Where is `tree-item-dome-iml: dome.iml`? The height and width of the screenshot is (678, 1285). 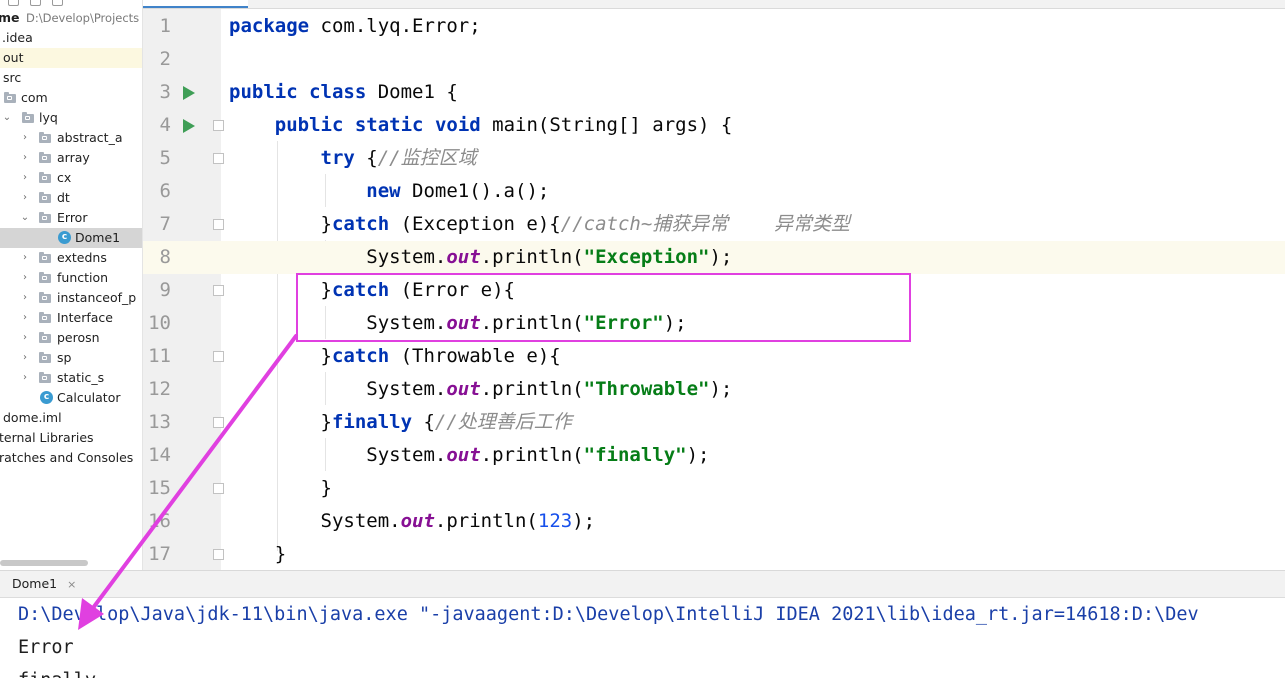
tree-item-dome-iml: dome.iml is located at coordinates (71, 418).